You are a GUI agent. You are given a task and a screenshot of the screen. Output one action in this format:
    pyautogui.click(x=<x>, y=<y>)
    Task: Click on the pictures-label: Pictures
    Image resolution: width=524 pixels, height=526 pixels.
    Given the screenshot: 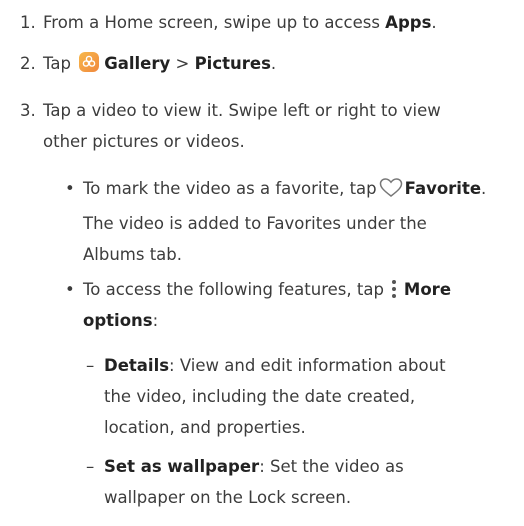 What is the action you would take?
    pyautogui.click(x=232, y=63)
    